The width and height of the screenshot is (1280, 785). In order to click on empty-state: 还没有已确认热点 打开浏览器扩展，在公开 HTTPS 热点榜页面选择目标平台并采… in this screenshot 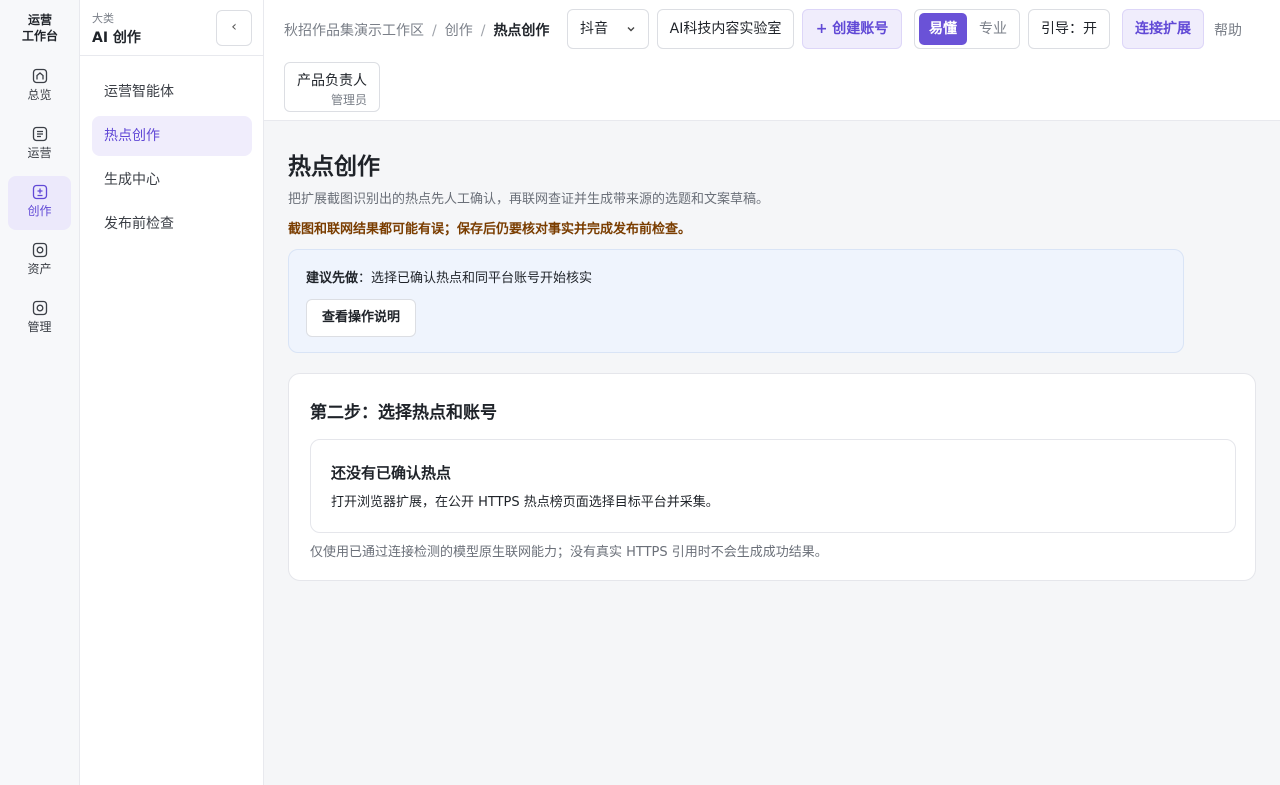, I will do `click(773, 486)`.